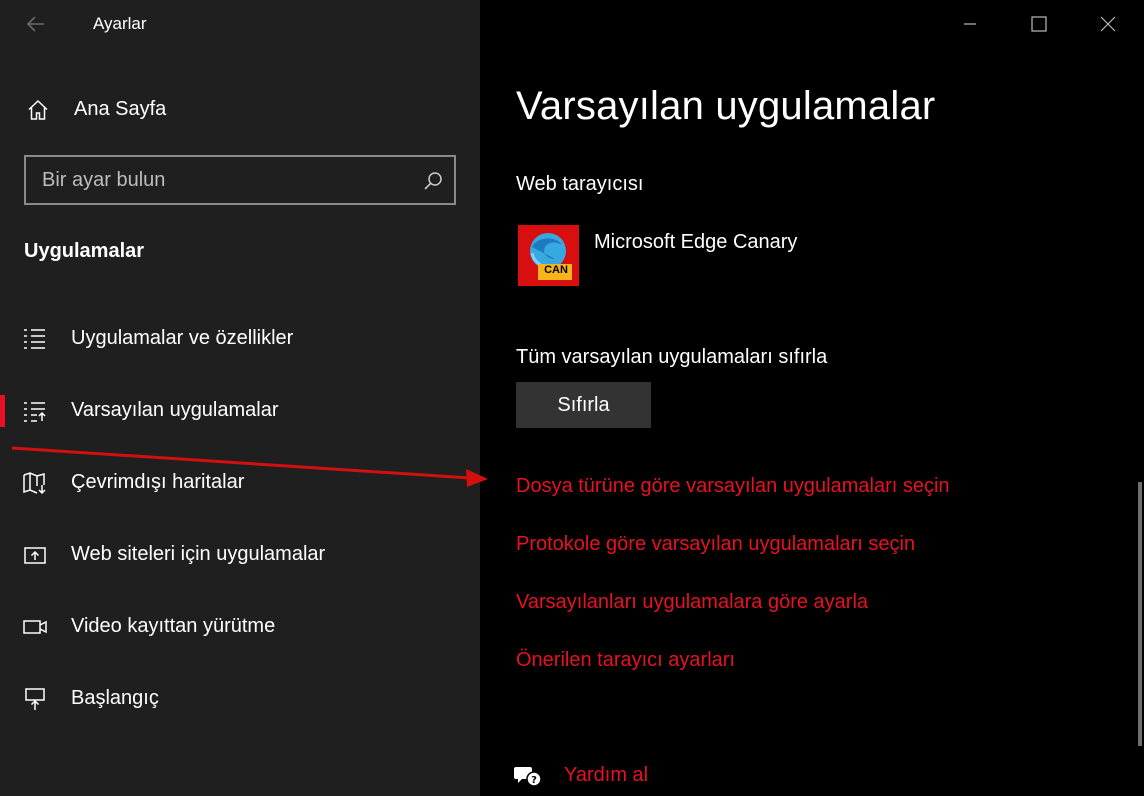 The width and height of the screenshot is (1144, 796). I want to click on sidebar-item-offline-maps: Çevrimdışı haritalar, so click(240, 483).